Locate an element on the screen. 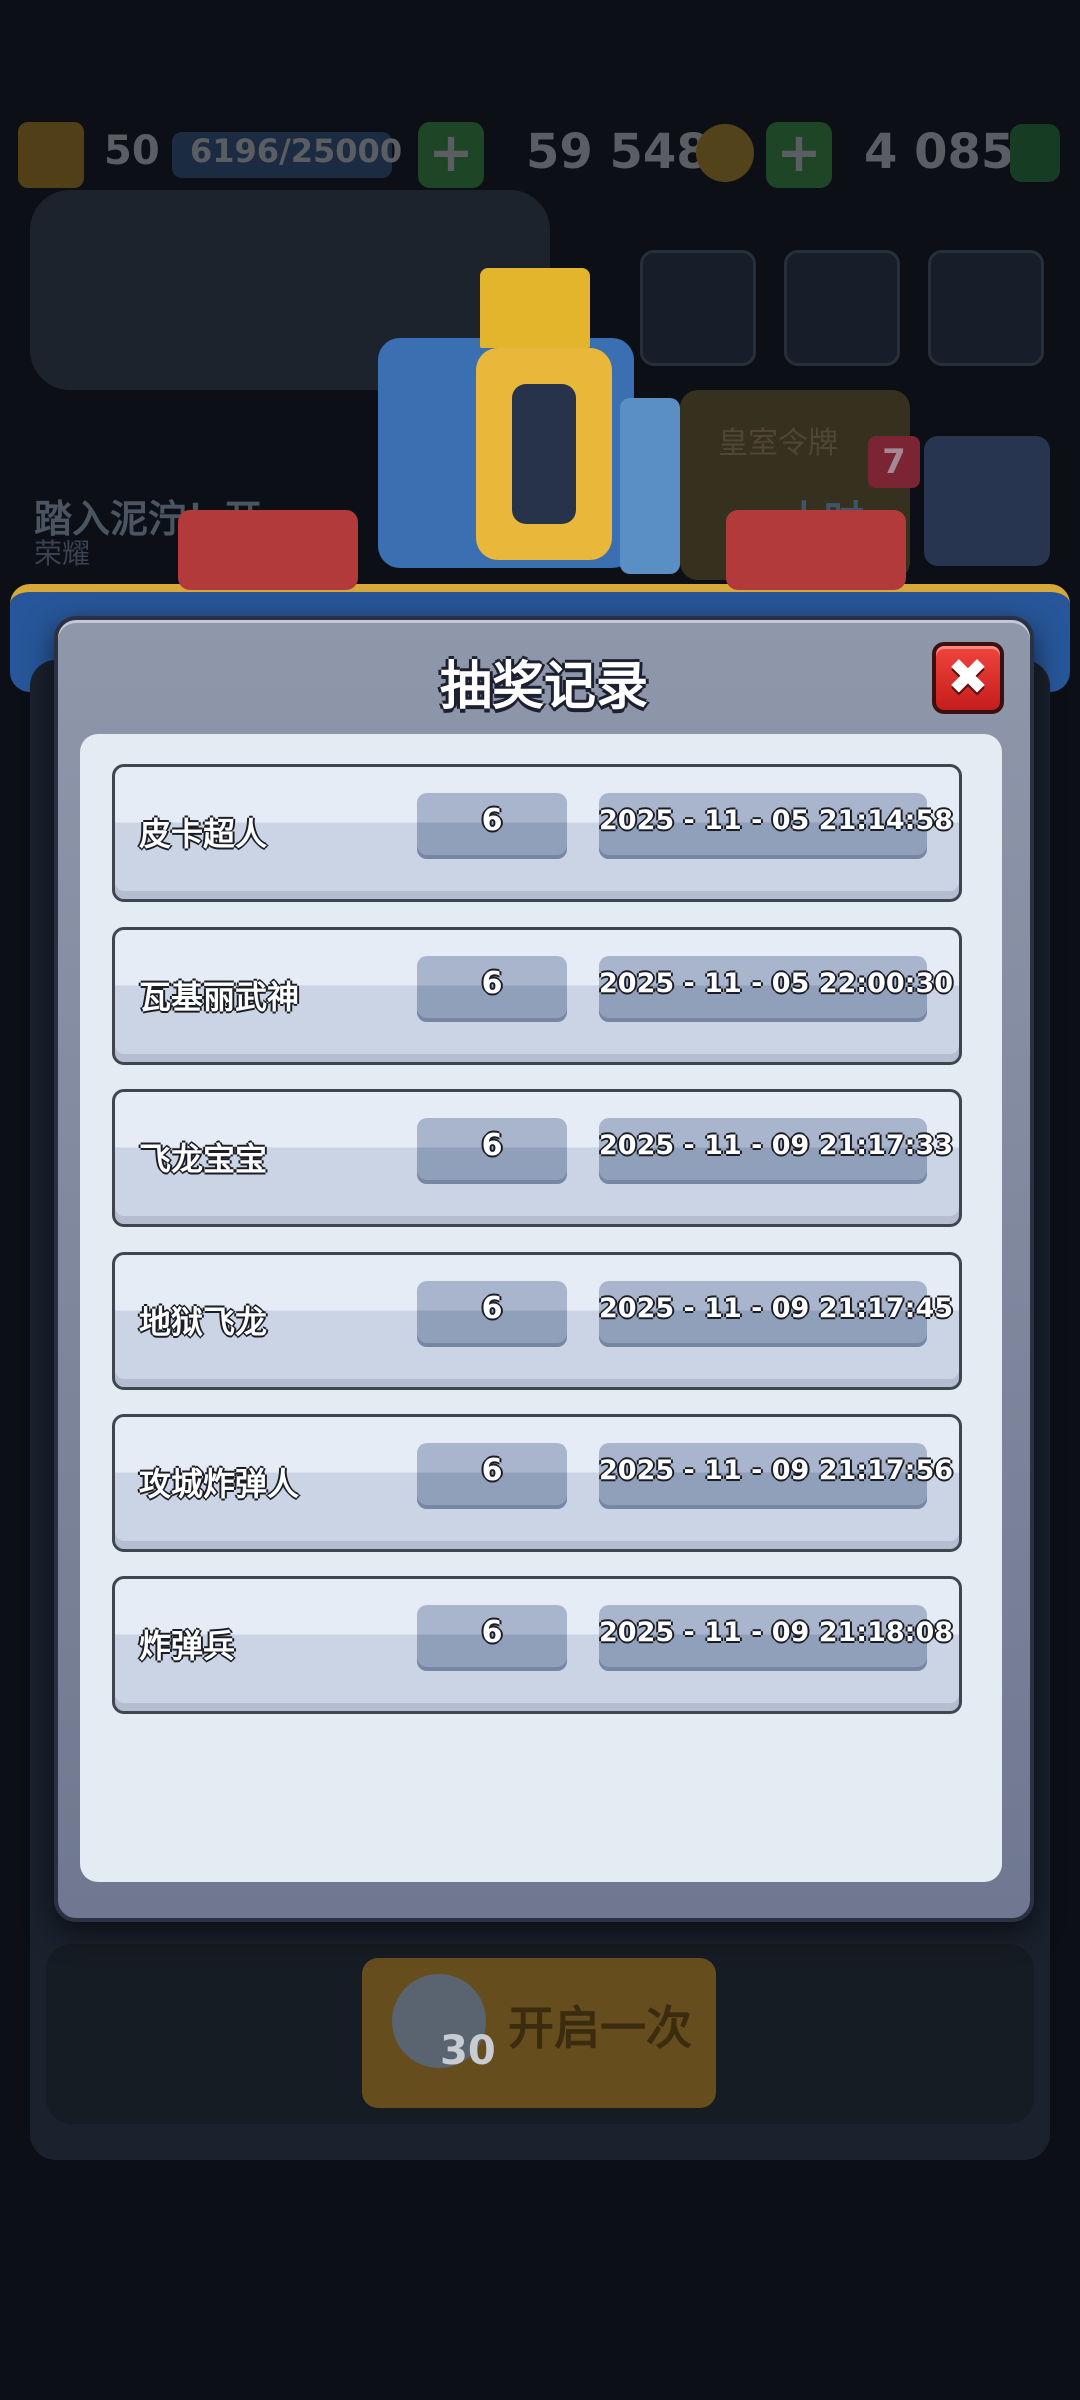  friends-button is located at coordinates (698, 308).